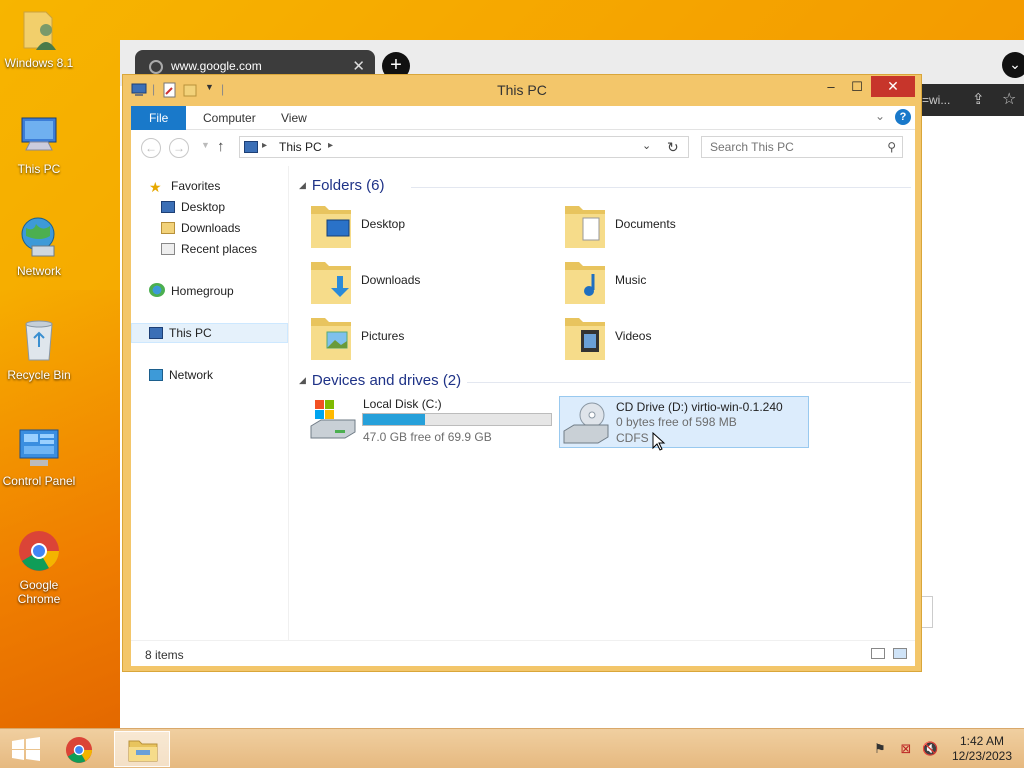 The height and width of the screenshot is (768, 1024). I want to click on drive-filesystem: CDFS, so click(632, 438).